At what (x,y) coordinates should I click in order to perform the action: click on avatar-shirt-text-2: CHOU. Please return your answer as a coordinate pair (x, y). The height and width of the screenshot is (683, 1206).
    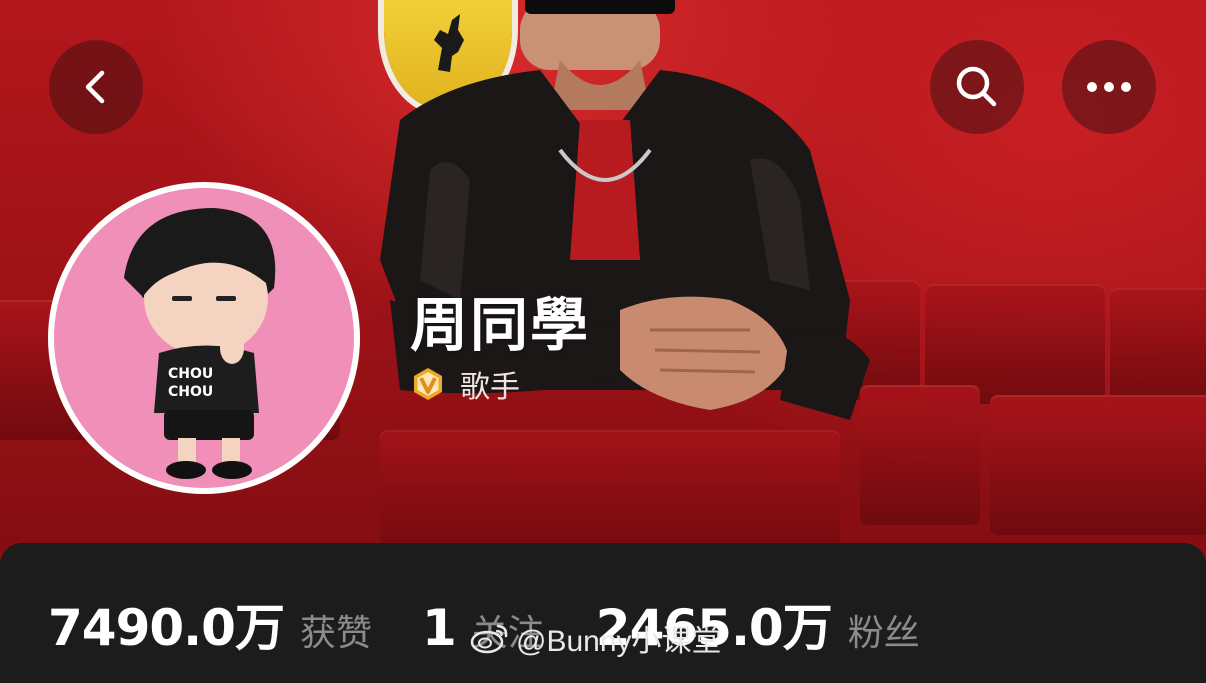
    Looking at the image, I should click on (190, 392).